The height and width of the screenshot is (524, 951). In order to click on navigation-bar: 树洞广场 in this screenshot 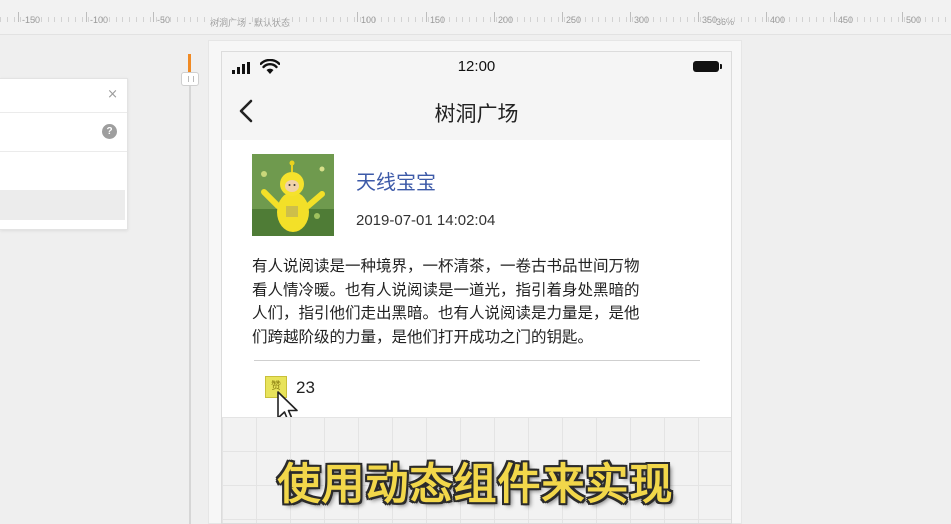, I will do `click(476, 111)`.